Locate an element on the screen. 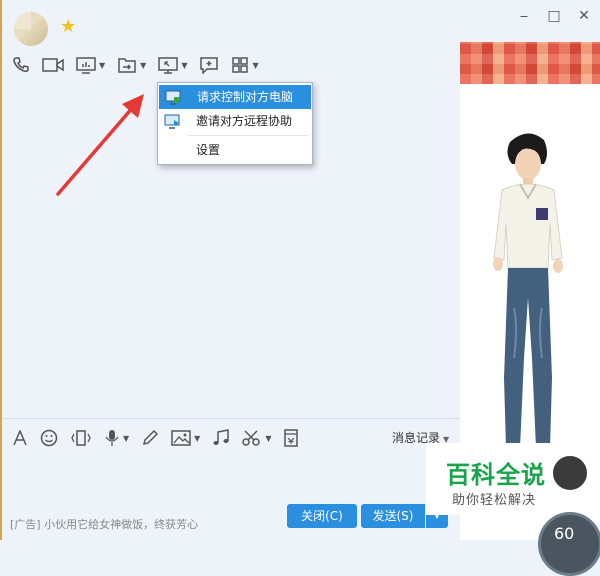 The image size is (600, 576). apps-icon: ▼ is located at coordinates (245, 65).